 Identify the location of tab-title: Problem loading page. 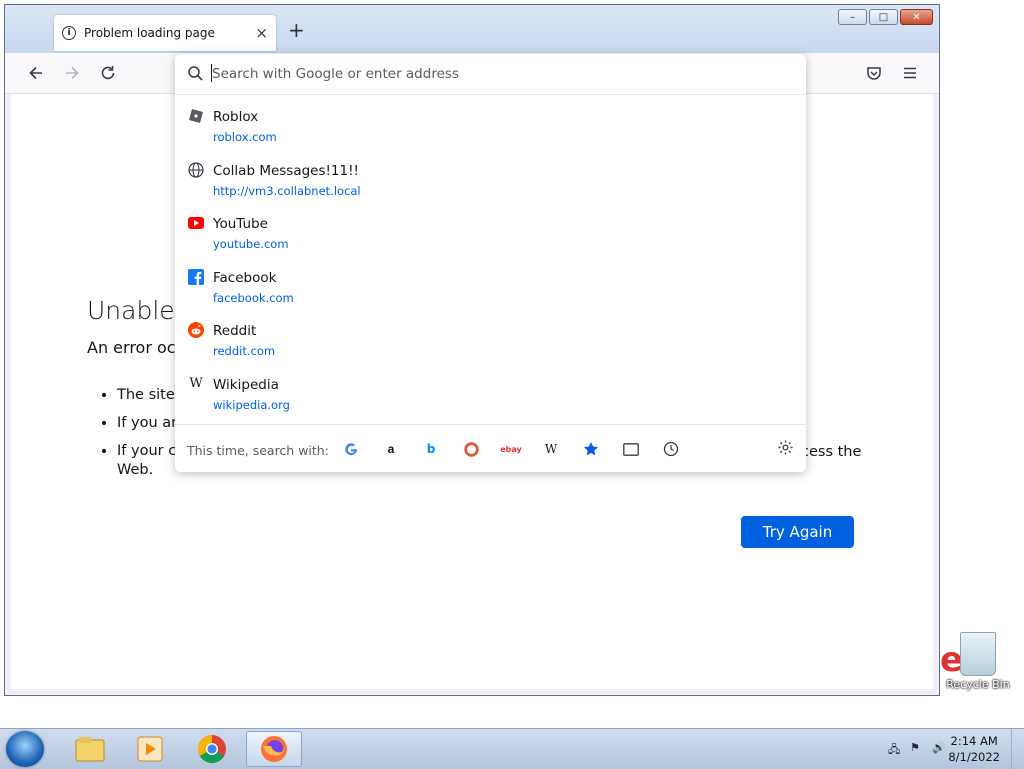
(149, 33).